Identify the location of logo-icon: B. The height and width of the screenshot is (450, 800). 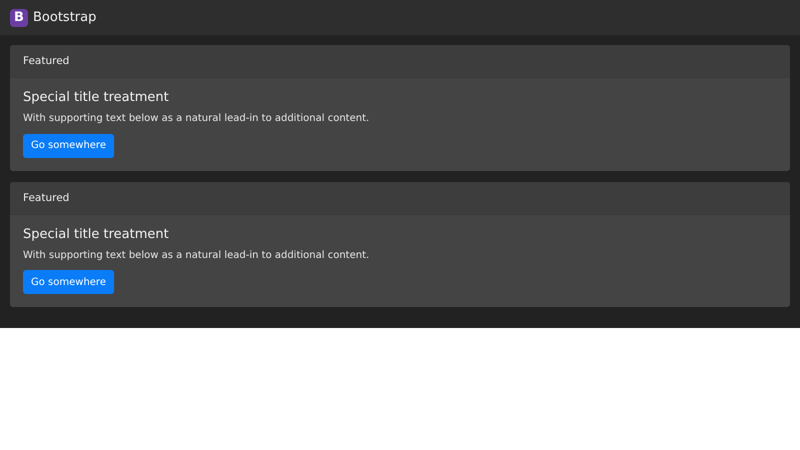
(19, 17).